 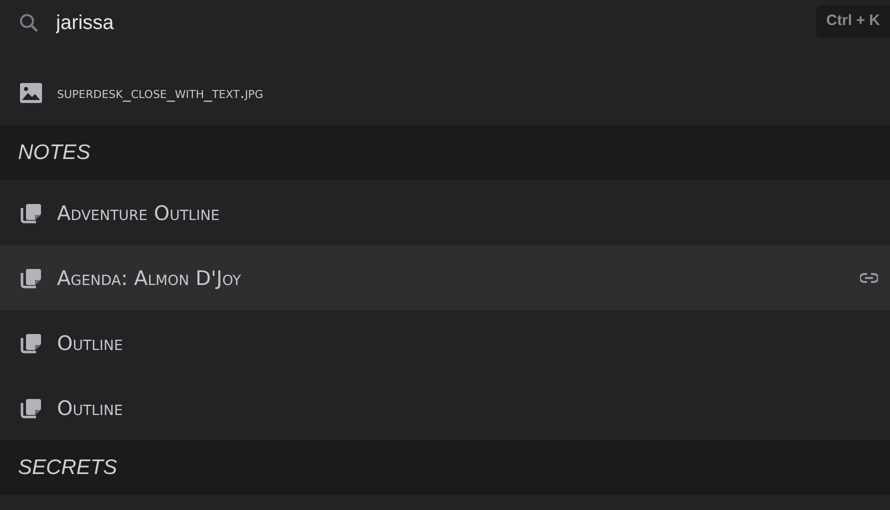 I want to click on section-header: SECRETS, so click(x=445, y=467).